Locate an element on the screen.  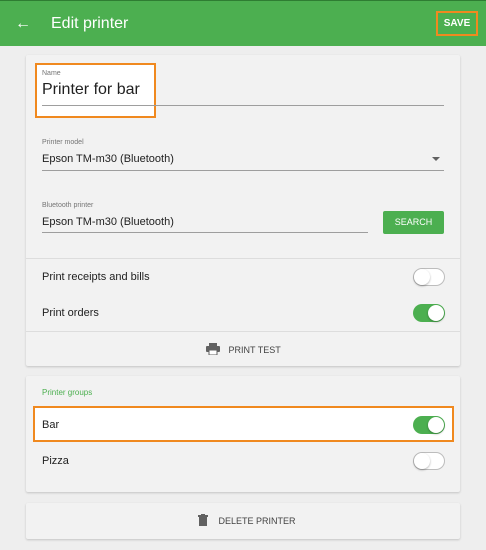
name-input: Printer for bar is located at coordinates (91, 90).